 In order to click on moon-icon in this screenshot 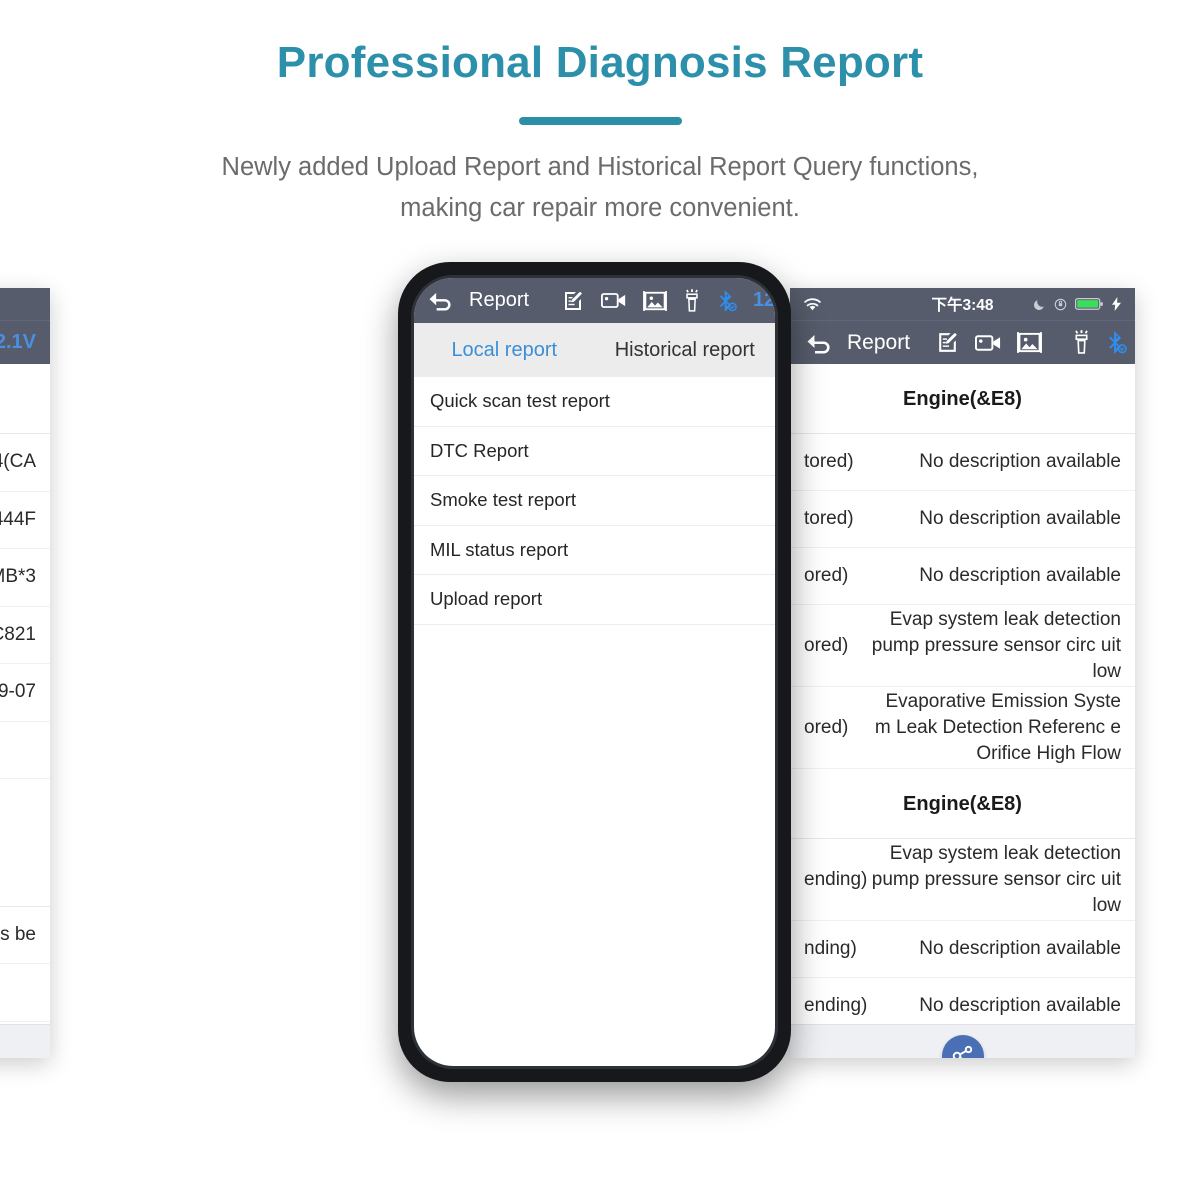, I will do `click(1039, 304)`.